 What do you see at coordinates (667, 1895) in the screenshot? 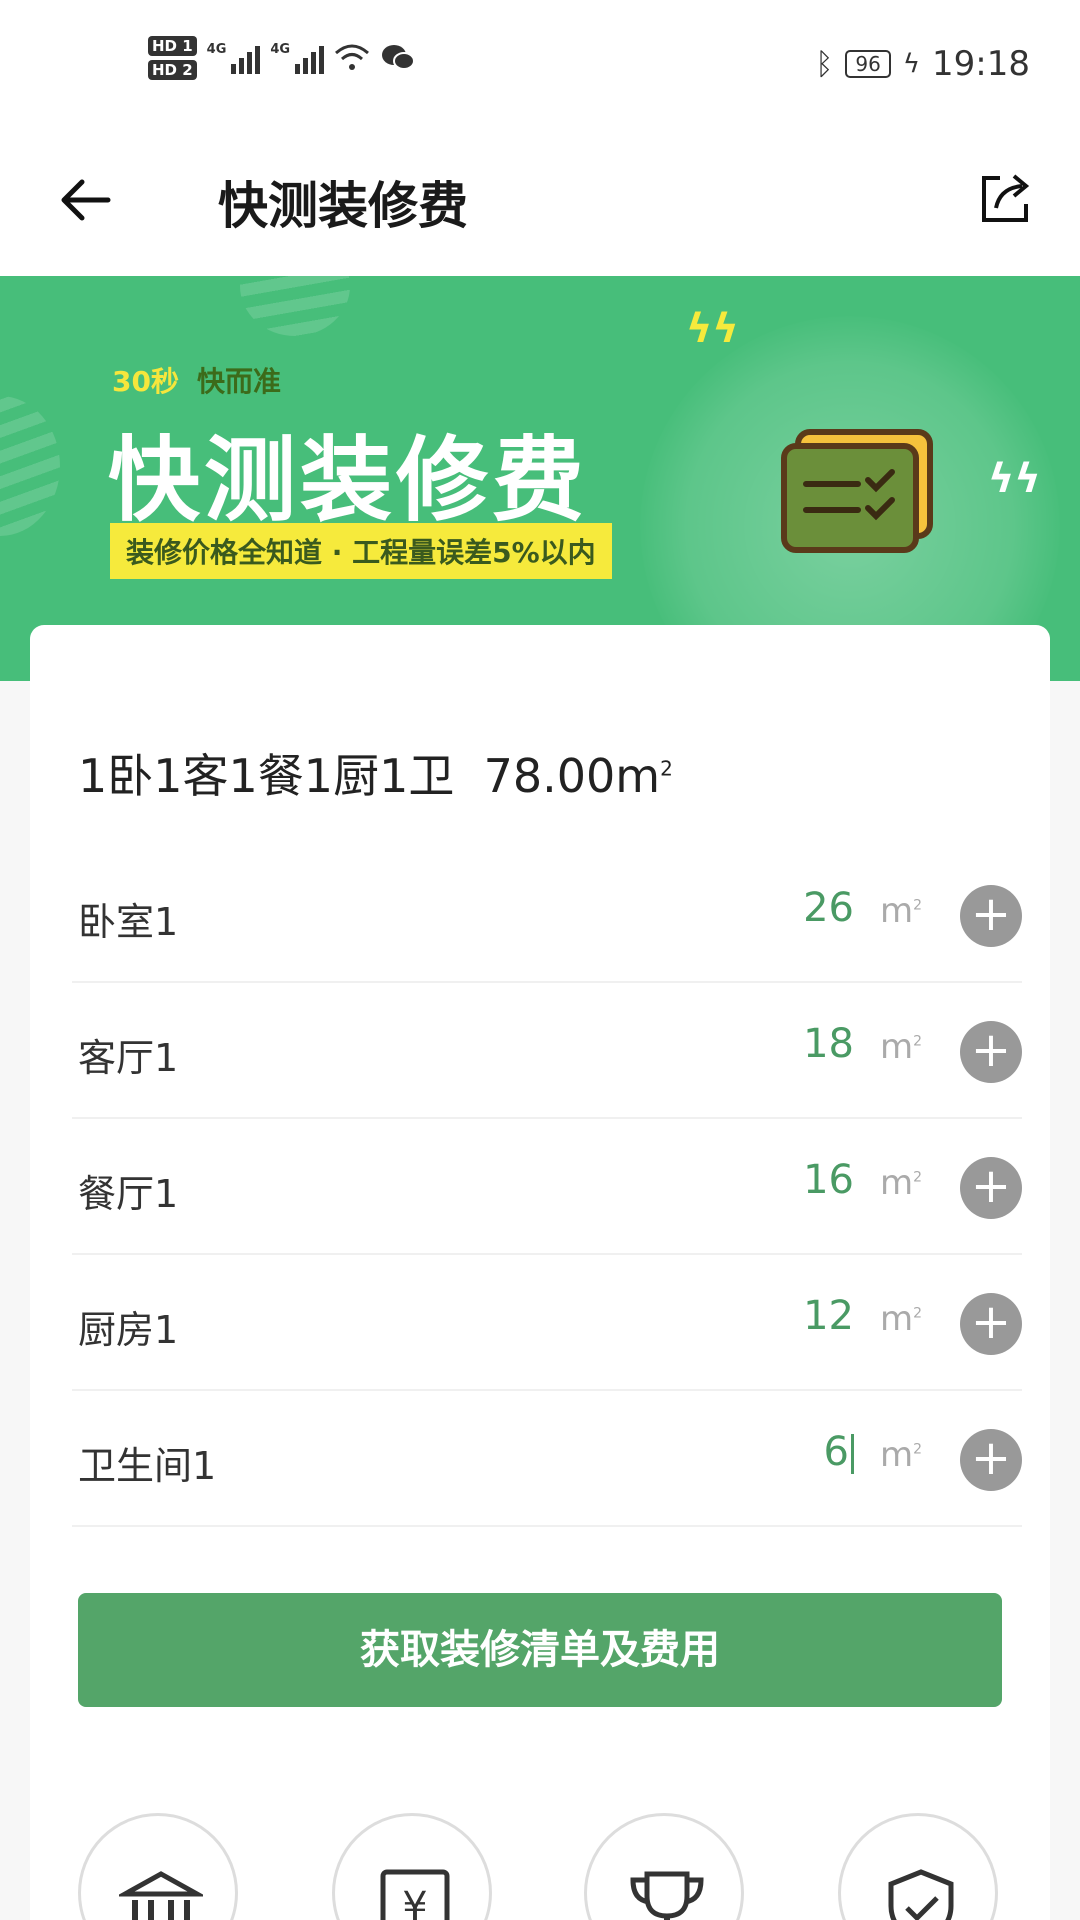
I see `trophy-icon` at bounding box center [667, 1895].